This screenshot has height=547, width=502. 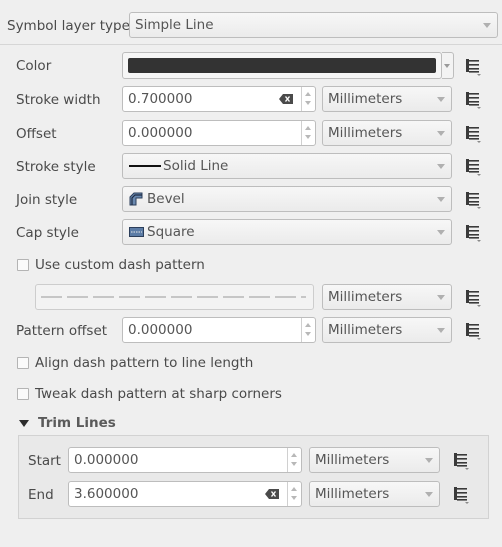 I want to click on align-dash-checkbox, so click(x=23, y=363).